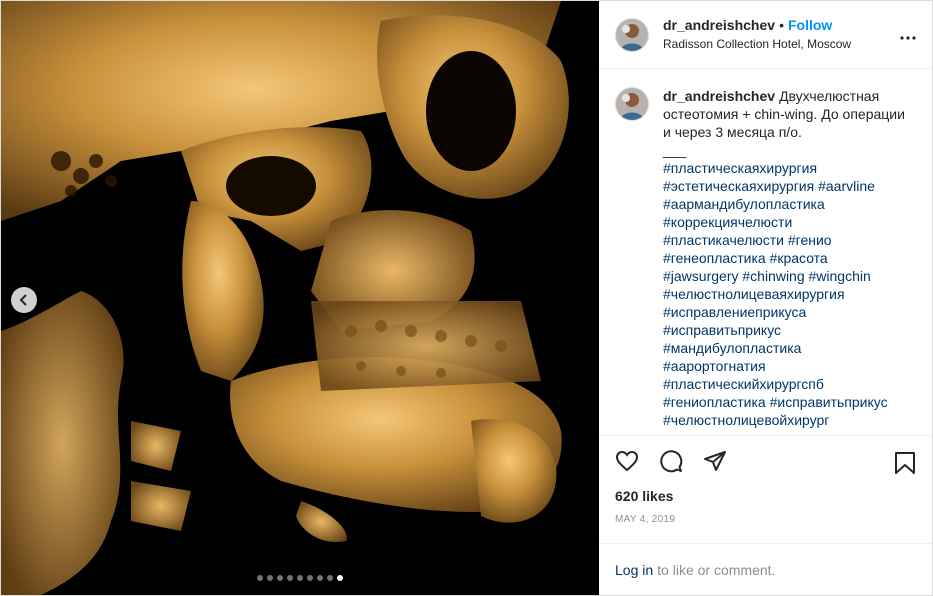  Describe the element at coordinates (719, 96) in the screenshot. I see `caption-username: dr_andreishchev` at that location.